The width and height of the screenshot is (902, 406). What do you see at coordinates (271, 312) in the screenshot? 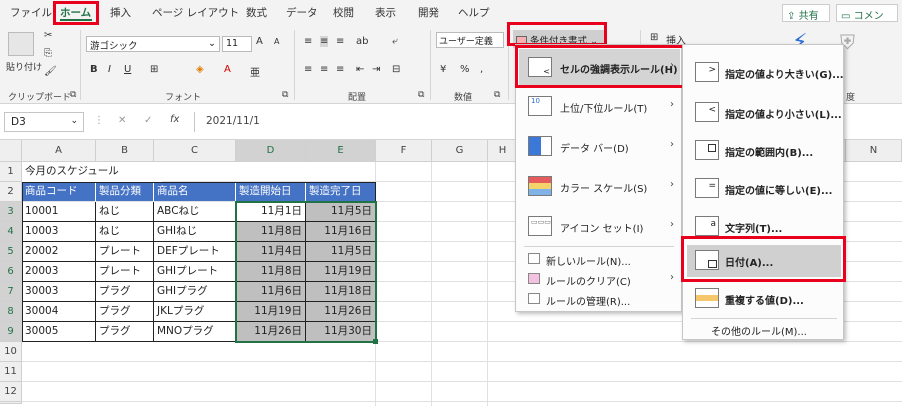
I see `cell-start-date: 11月19日` at bounding box center [271, 312].